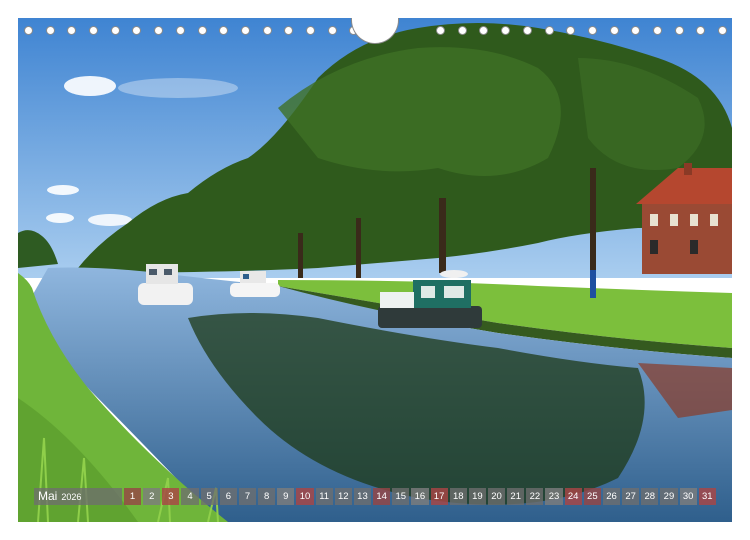  What do you see at coordinates (535, 496) in the screenshot?
I see `day-cell: 22` at bounding box center [535, 496].